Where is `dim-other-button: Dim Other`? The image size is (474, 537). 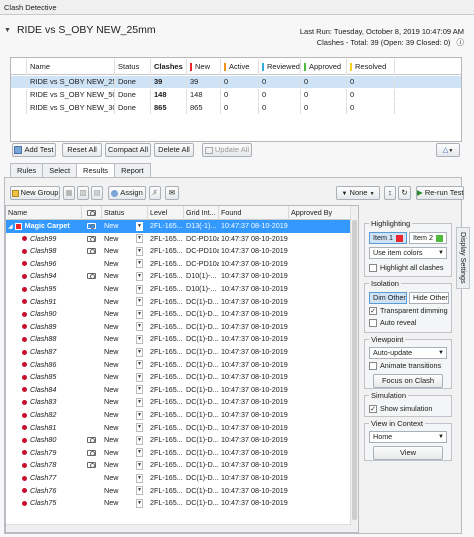 dim-other-button: Dim Other is located at coordinates (388, 298).